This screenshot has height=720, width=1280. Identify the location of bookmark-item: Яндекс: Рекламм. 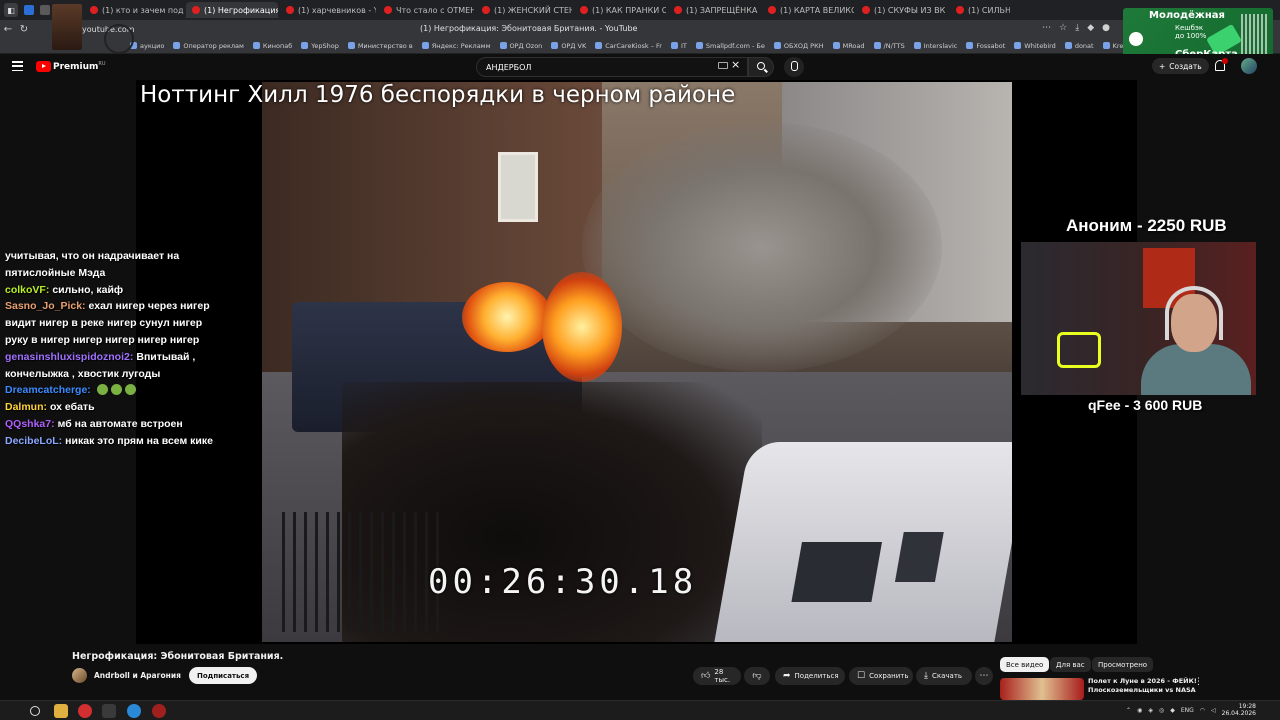
(456, 46).